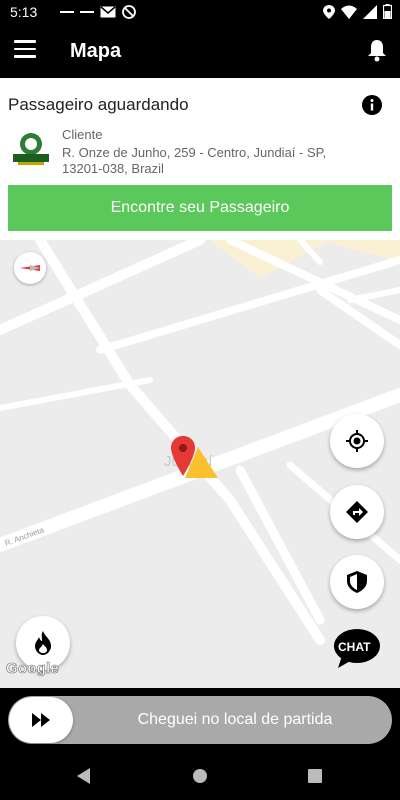 The image size is (400, 800). What do you see at coordinates (98, 104) in the screenshot?
I see `trip-heading: Passageiro aguardando` at bounding box center [98, 104].